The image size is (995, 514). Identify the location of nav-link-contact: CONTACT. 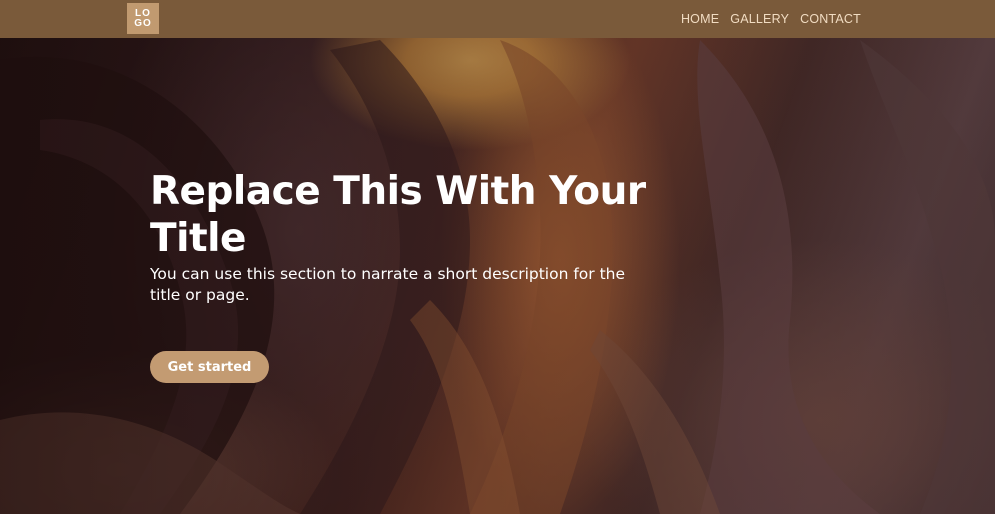
(830, 19).